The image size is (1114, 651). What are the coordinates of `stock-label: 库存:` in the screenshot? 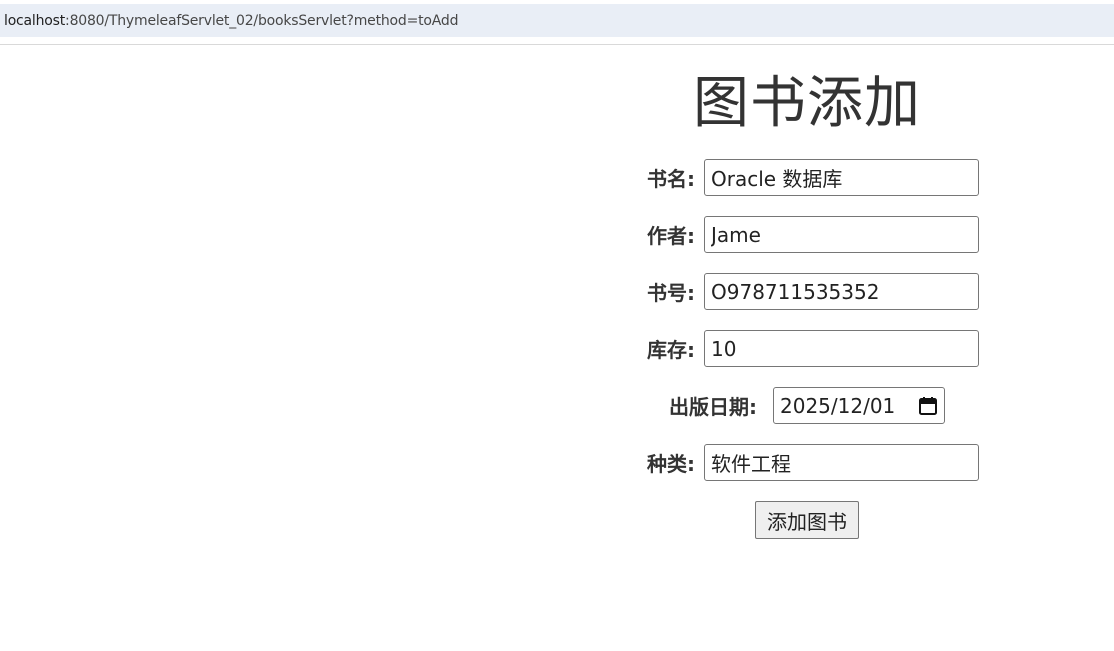 It's located at (671, 350).